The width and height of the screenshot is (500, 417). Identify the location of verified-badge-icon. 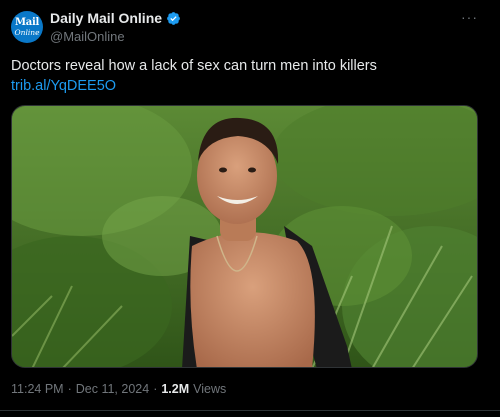
(173, 18).